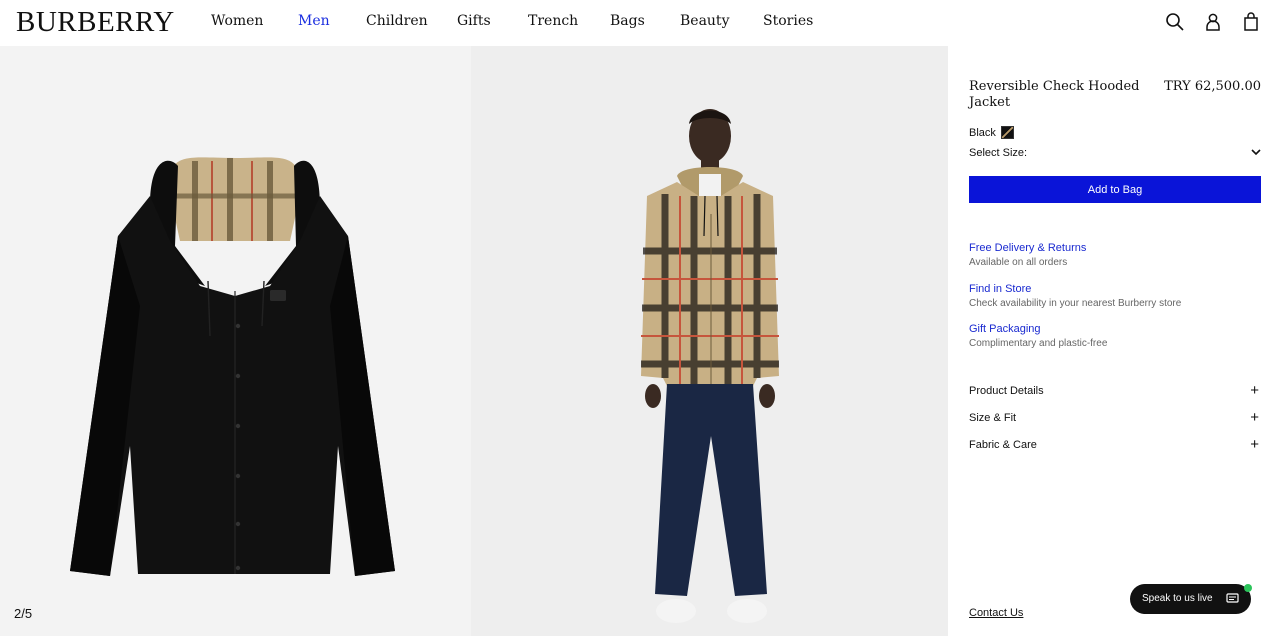  I want to click on color-label: Black, so click(982, 132).